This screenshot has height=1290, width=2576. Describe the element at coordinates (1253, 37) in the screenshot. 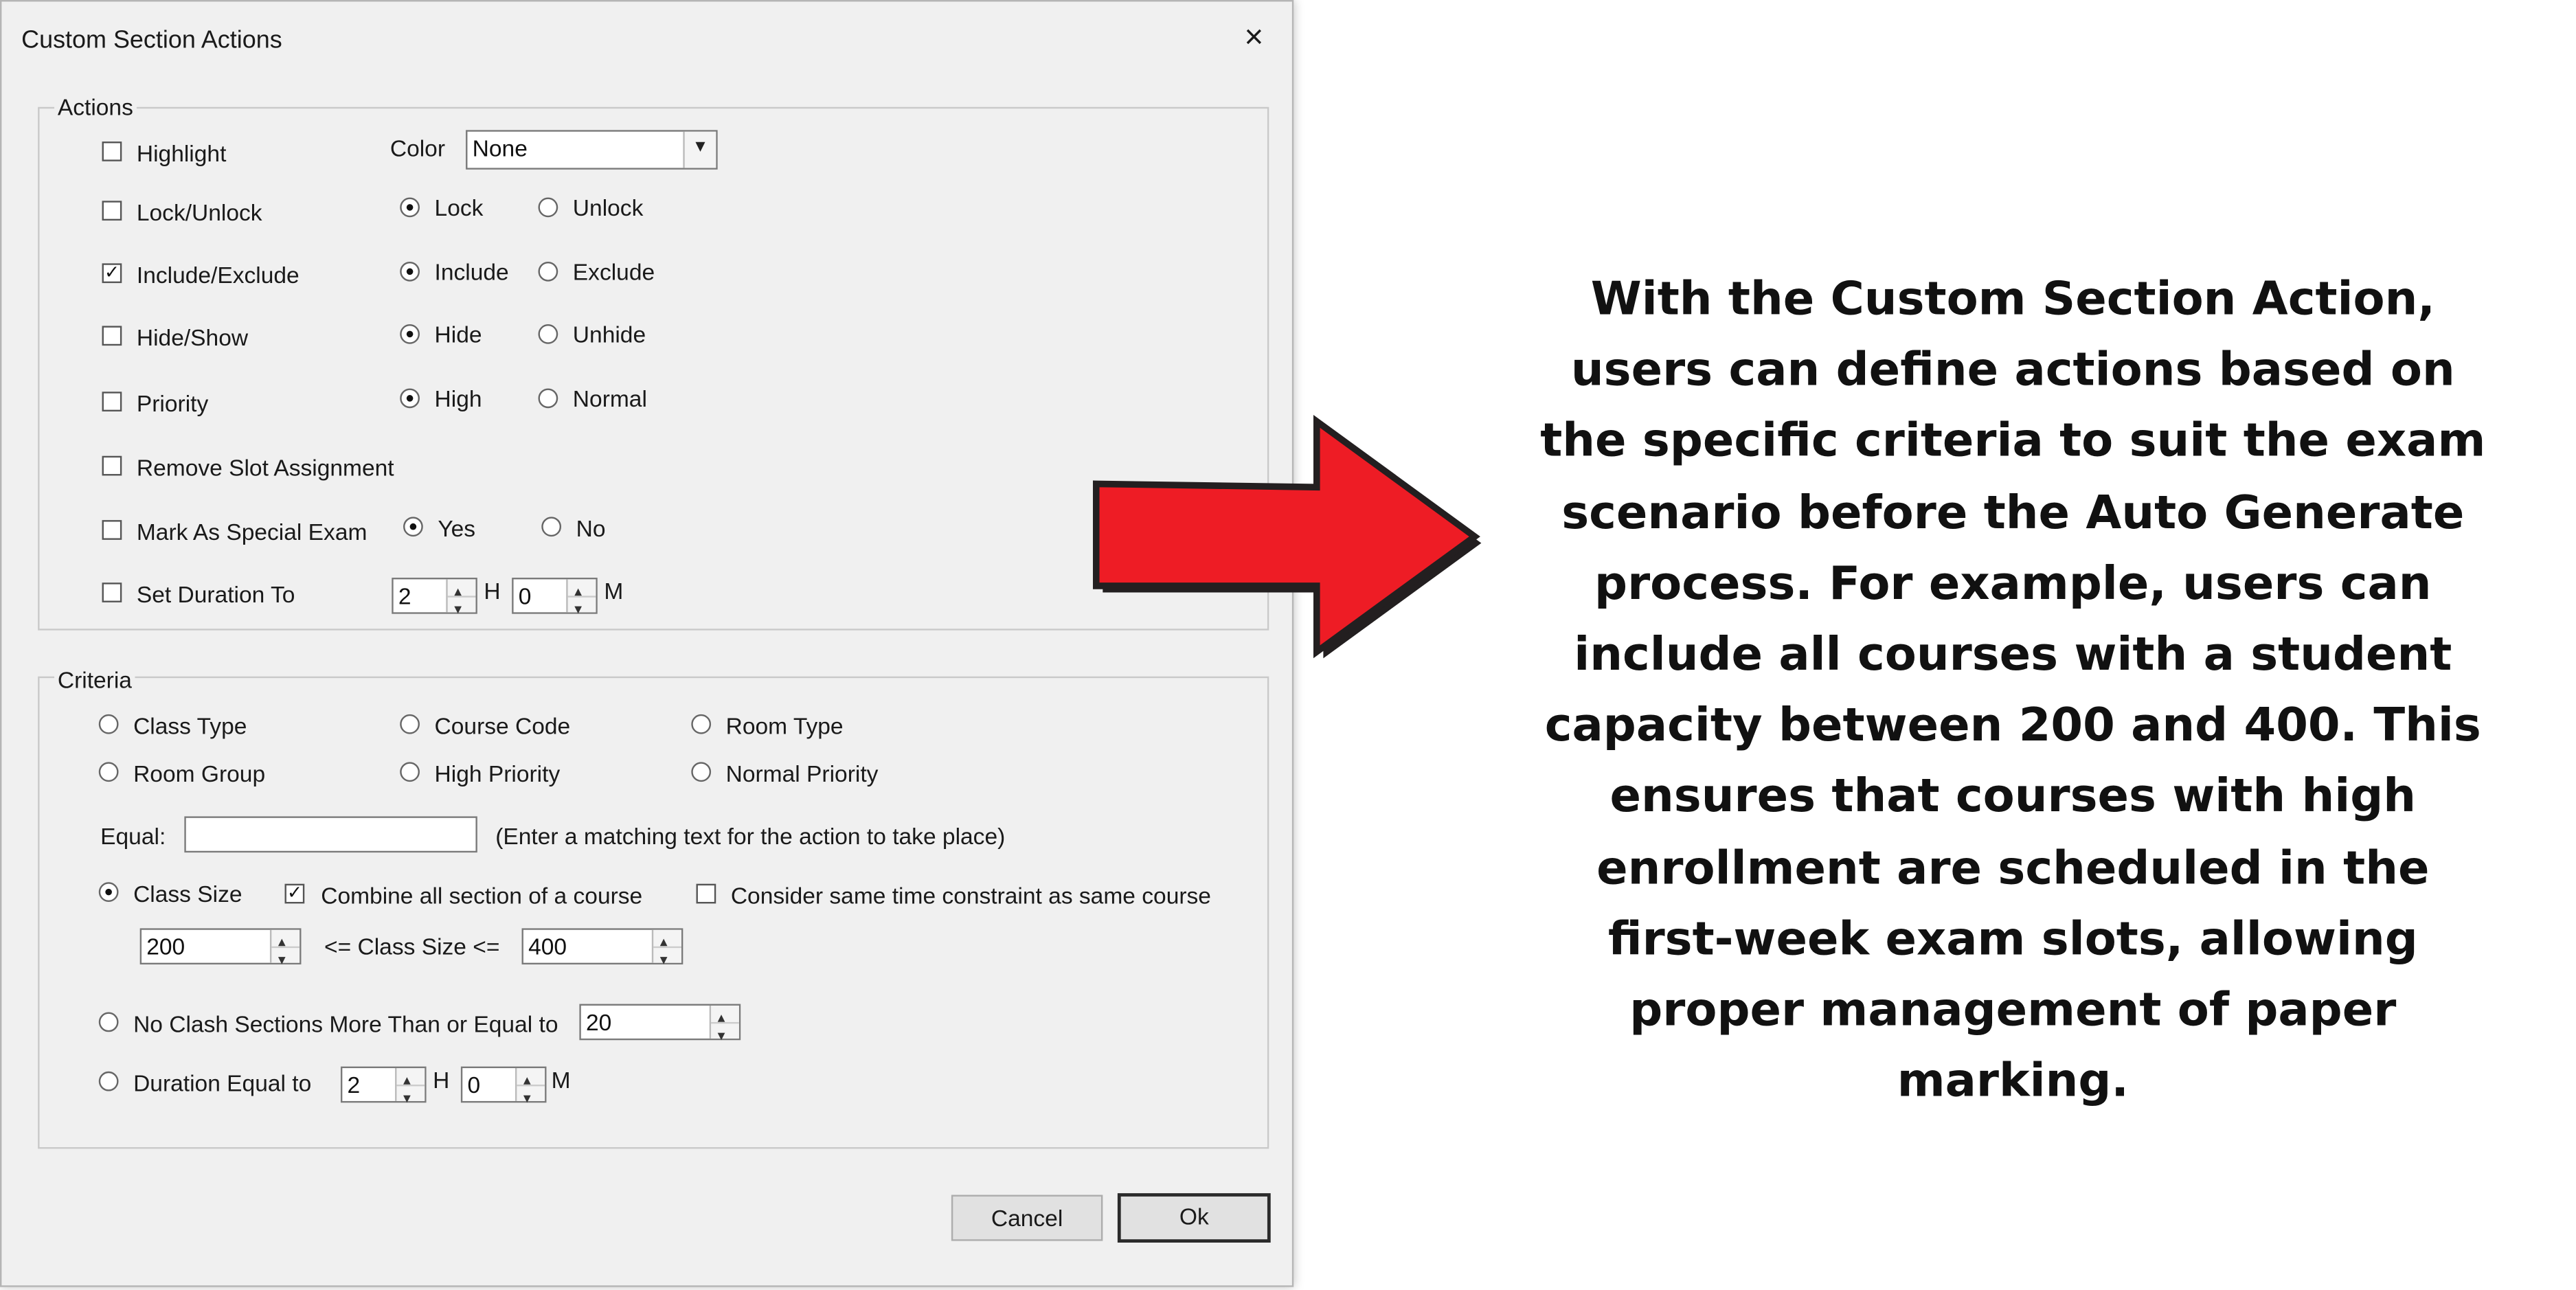

I see `close-icon: ×` at that location.